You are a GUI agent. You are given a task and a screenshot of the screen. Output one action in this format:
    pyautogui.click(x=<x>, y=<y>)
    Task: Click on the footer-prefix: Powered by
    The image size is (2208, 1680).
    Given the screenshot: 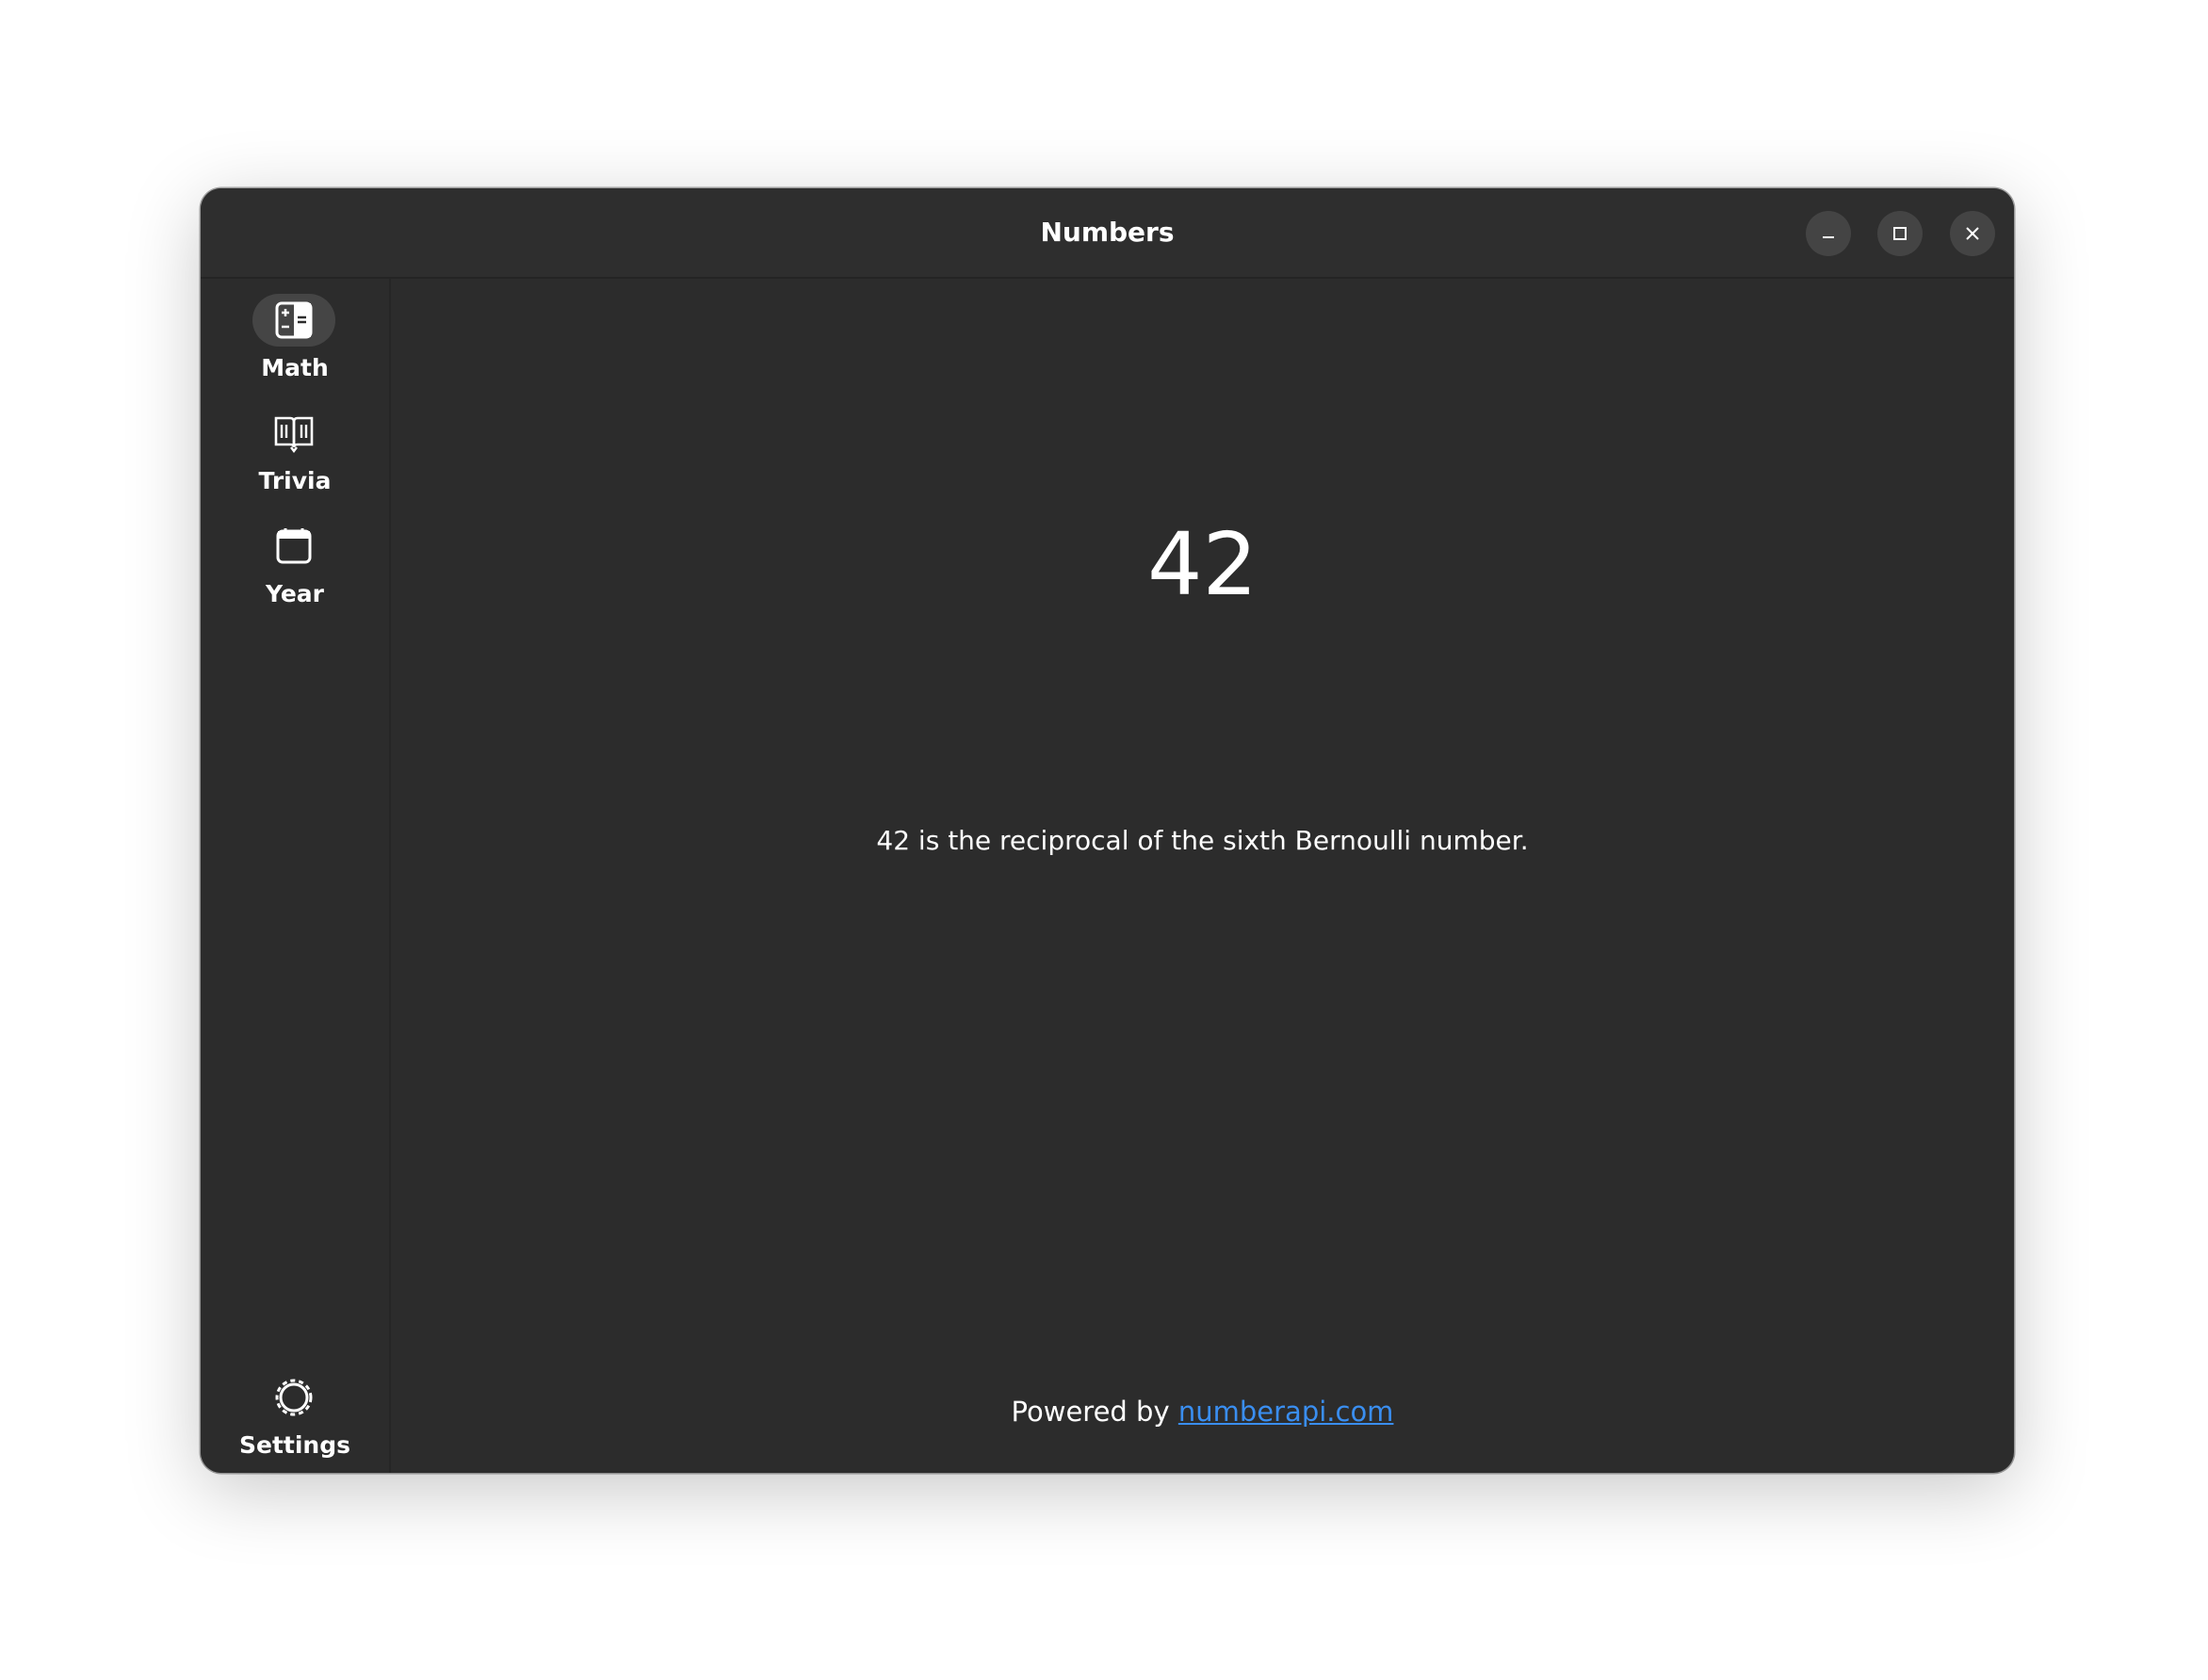 What is the action you would take?
    pyautogui.click(x=1094, y=1412)
    